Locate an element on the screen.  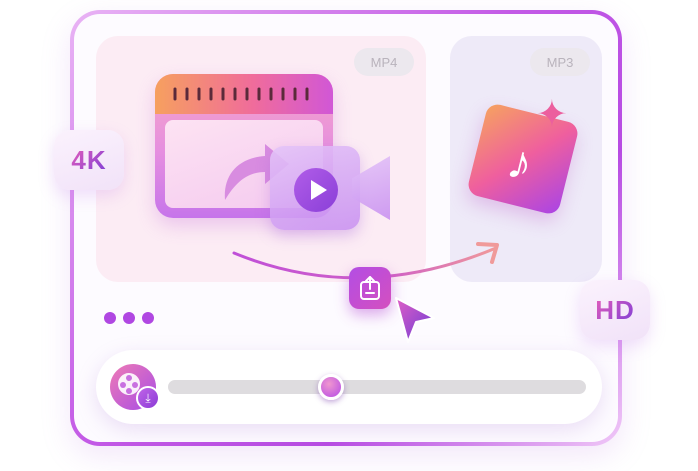
download-arrow-icon: ⤓ is located at coordinates (148, 398).